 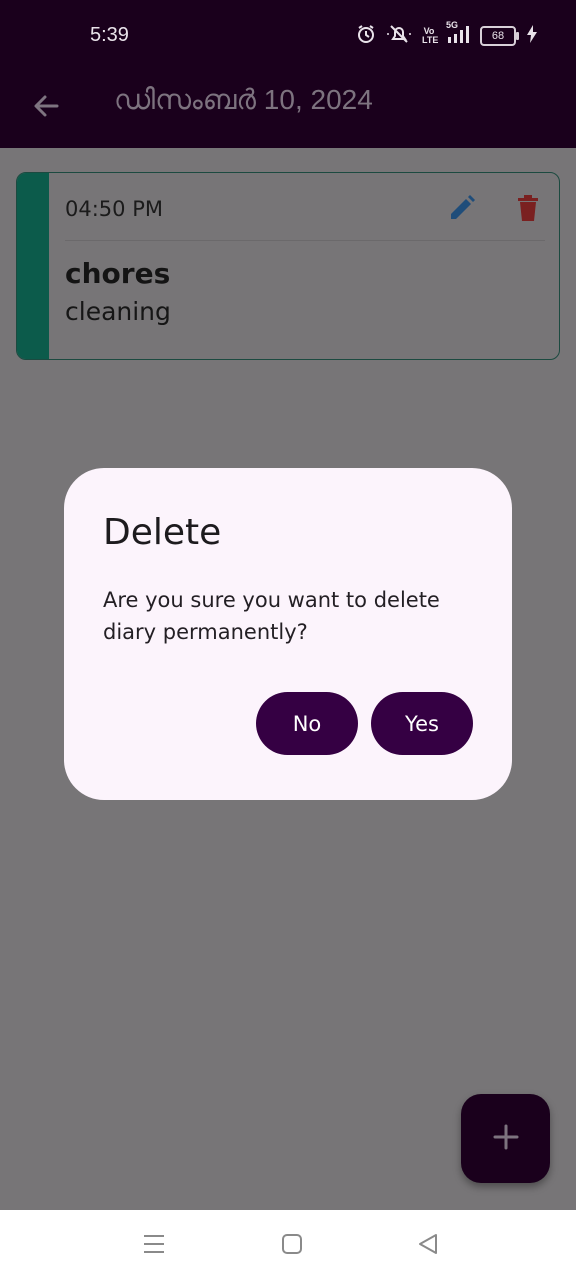 I want to click on pencil-icon, so click(x=462, y=211).